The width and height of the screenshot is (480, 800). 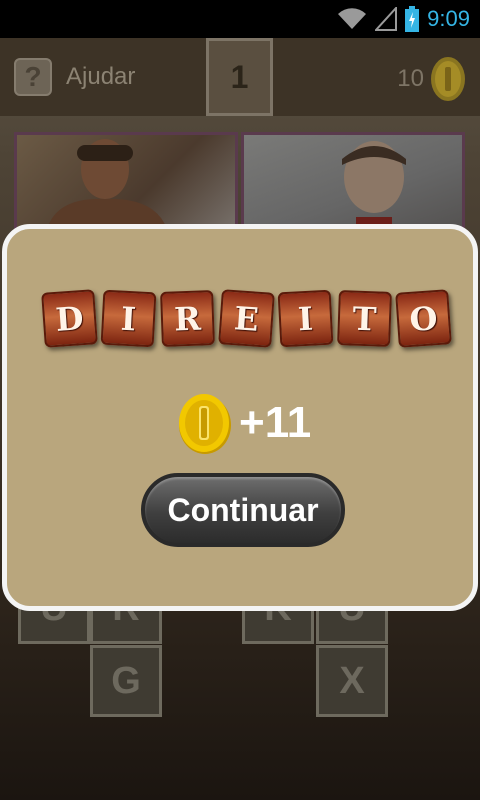 I want to click on continue-button: Continuar, so click(x=243, y=510).